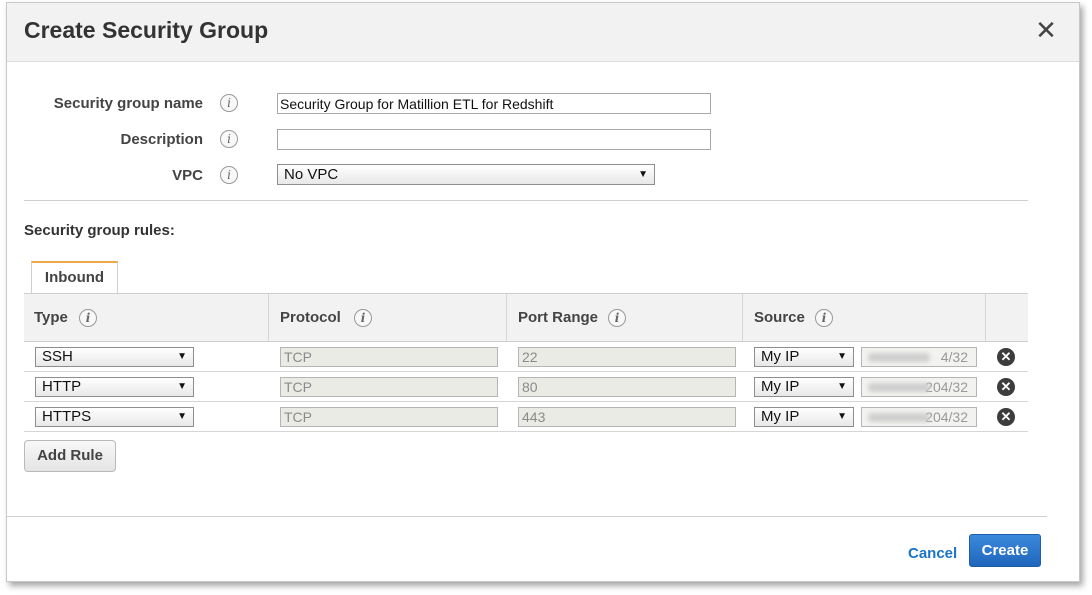  What do you see at coordinates (128, 103) in the screenshot?
I see `security-group-name-label: Security group name` at bounding box center [128, 103].